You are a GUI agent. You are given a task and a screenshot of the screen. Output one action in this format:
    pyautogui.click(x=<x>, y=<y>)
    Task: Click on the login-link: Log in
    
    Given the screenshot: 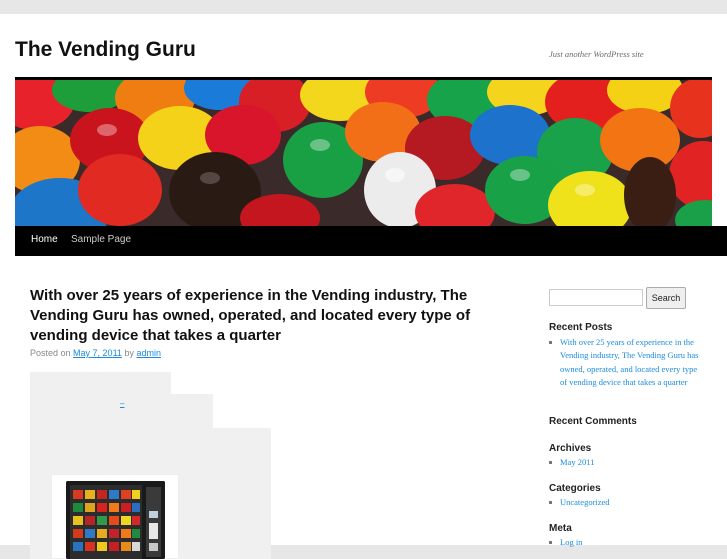 What is the action you would take?
    pyautogui.click(x=571, y=542)
    